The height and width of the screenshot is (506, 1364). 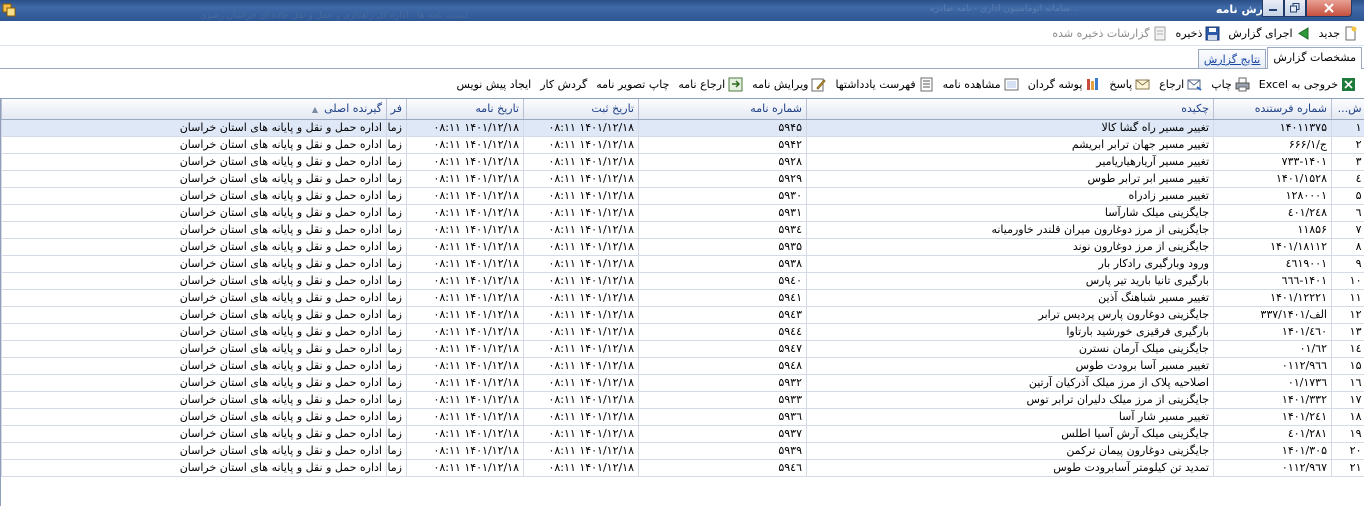 I want to click on sender-number-cell: ٦٦٦-۱۴۰۱, so click(x=1272, y=281).